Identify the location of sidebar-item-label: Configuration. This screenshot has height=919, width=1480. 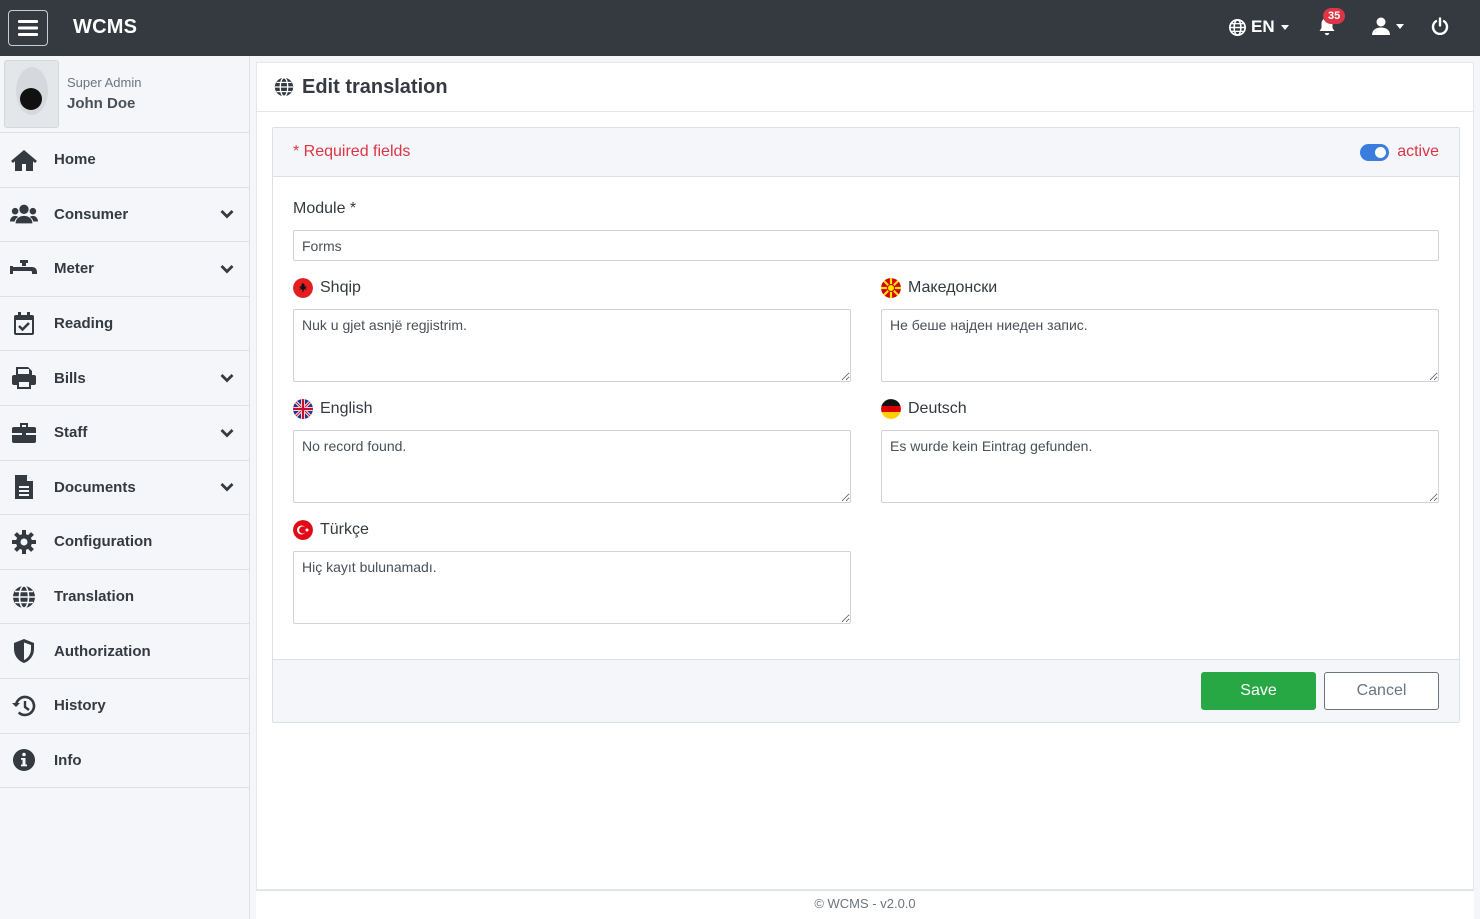
(103, 542).